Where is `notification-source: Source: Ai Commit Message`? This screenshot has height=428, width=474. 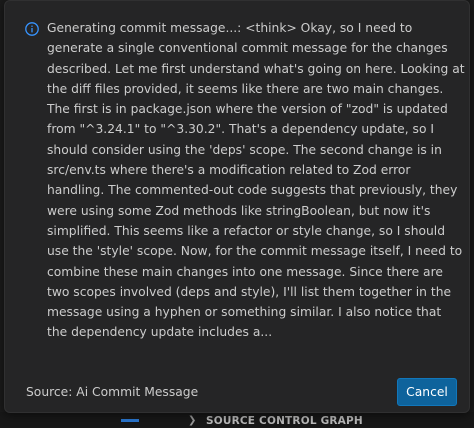
notification-source: Source: Ai Commit Message is located at coordinates (112, 392).